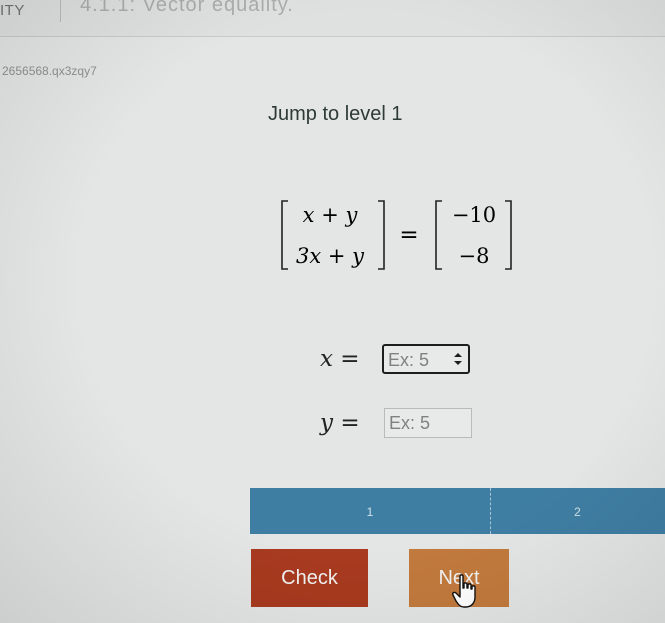  Describe the element at coordinates (464, 591) in the screenshot. I see `hand-pointer-icon` at that location.